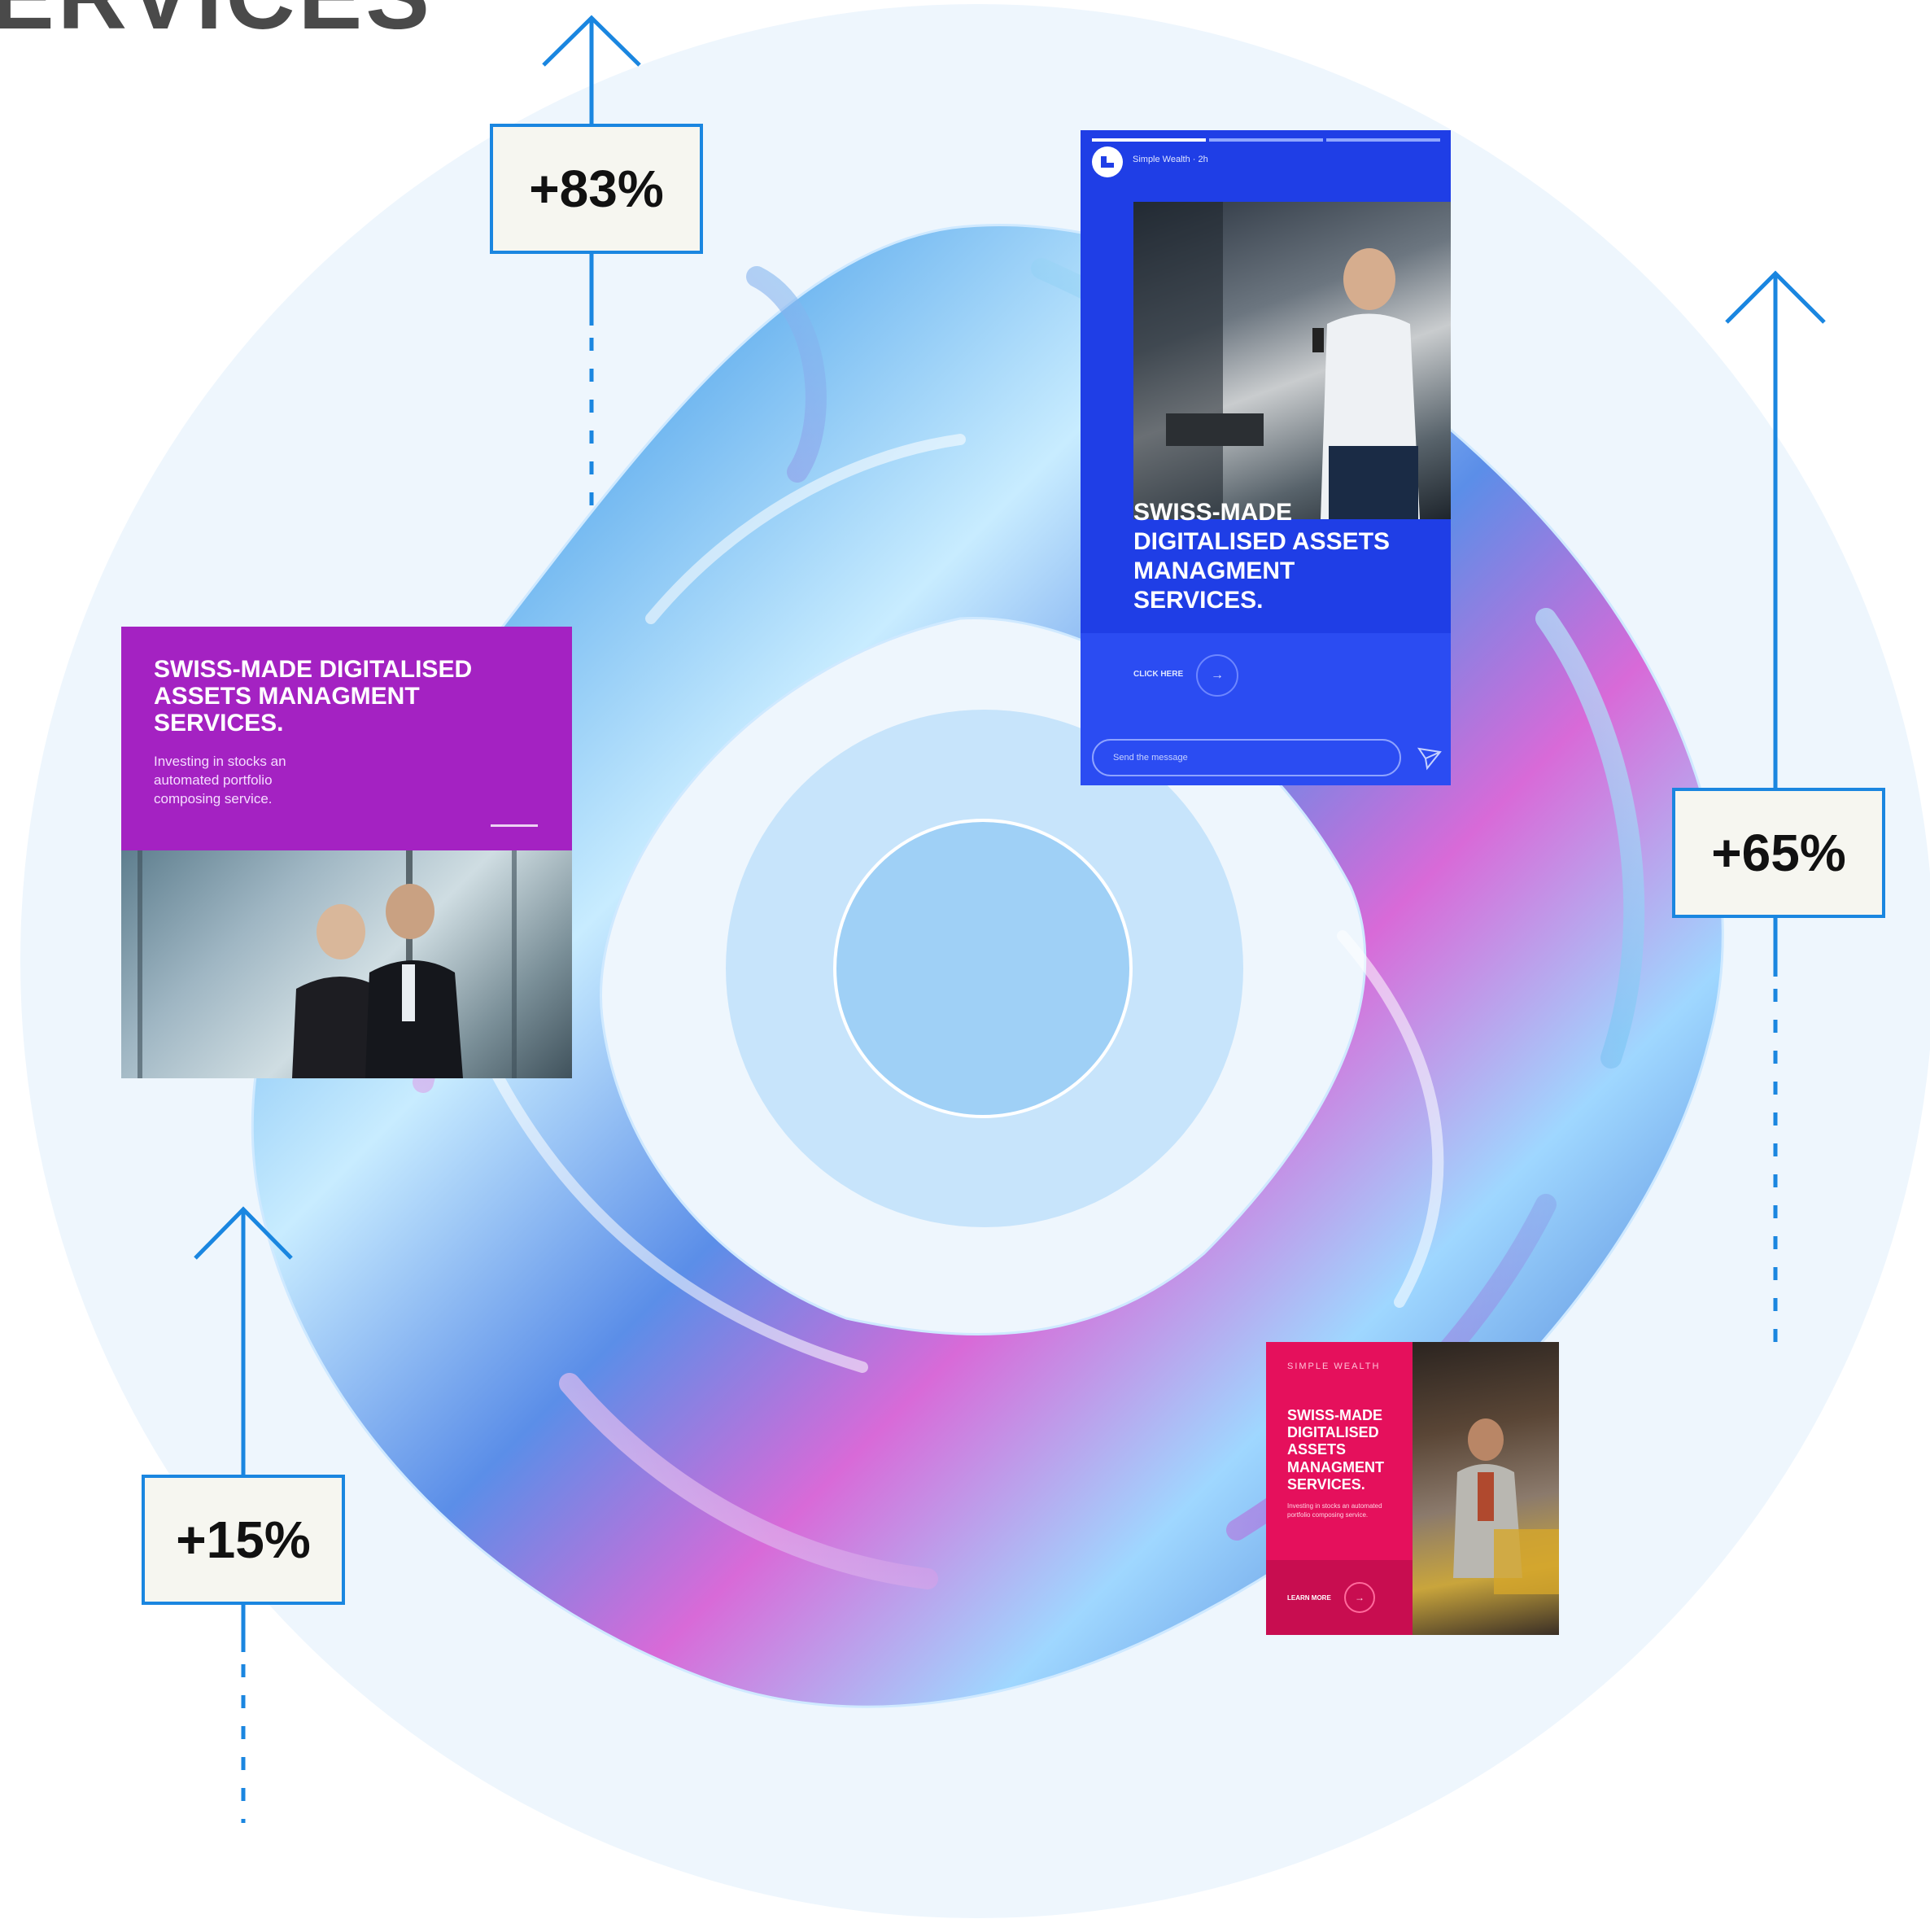  What do you see at coordinates (1170, 159) in the screenshot?
I see `brand-name: Simple Wealth · 2h` at bounding box center [1170, 159].